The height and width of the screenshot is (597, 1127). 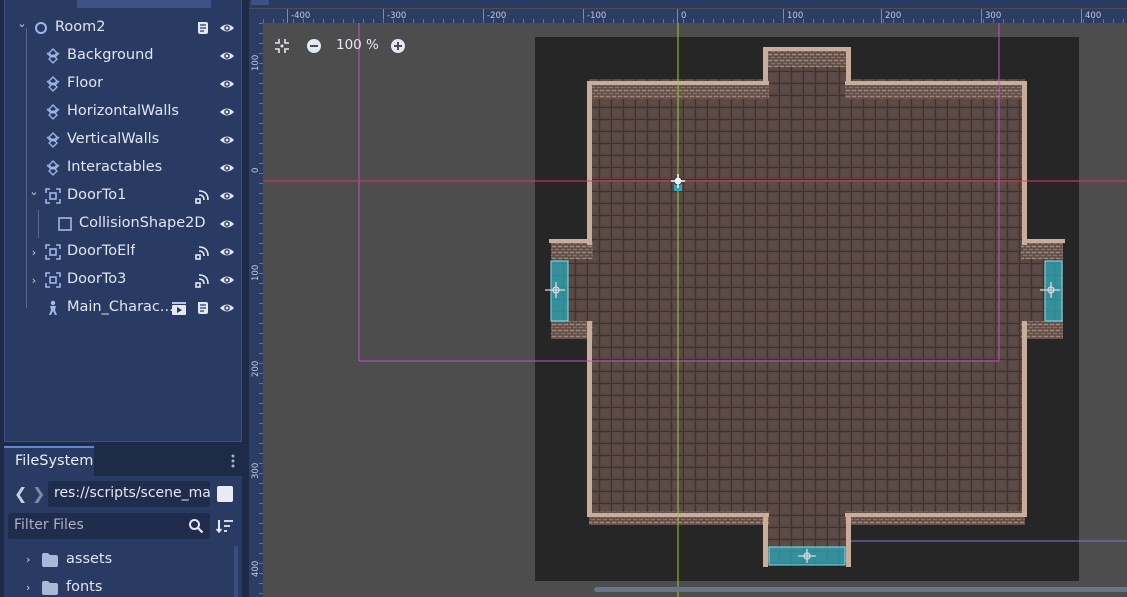 I want to click on scene-node-label: HorizontalWalls, so click(x=123, y=111).